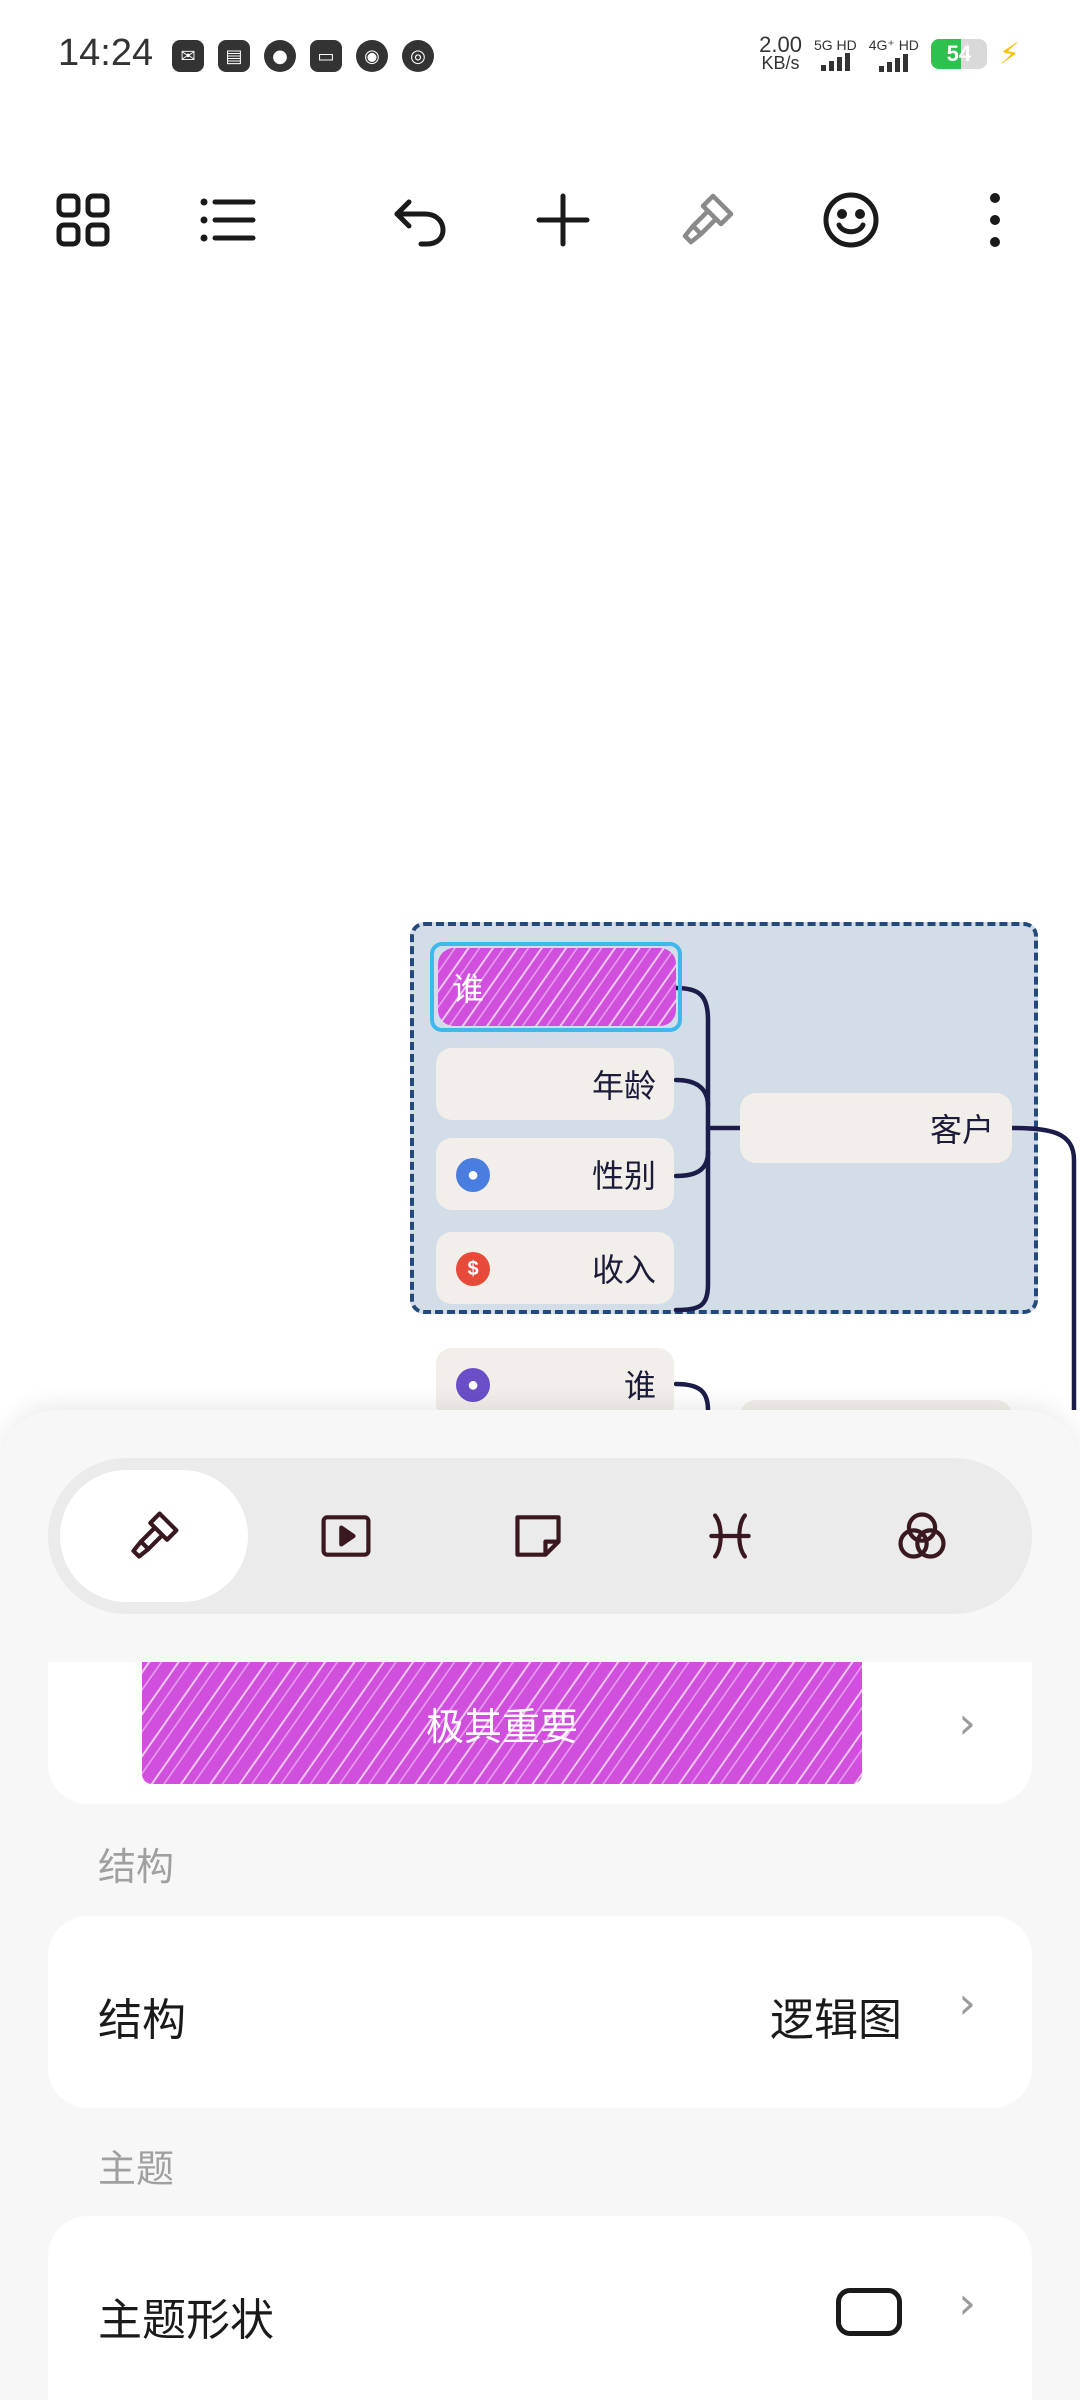 This screenshot has height=2400, width=1080. I want to click on tab-presentation, so click(346, 1536).